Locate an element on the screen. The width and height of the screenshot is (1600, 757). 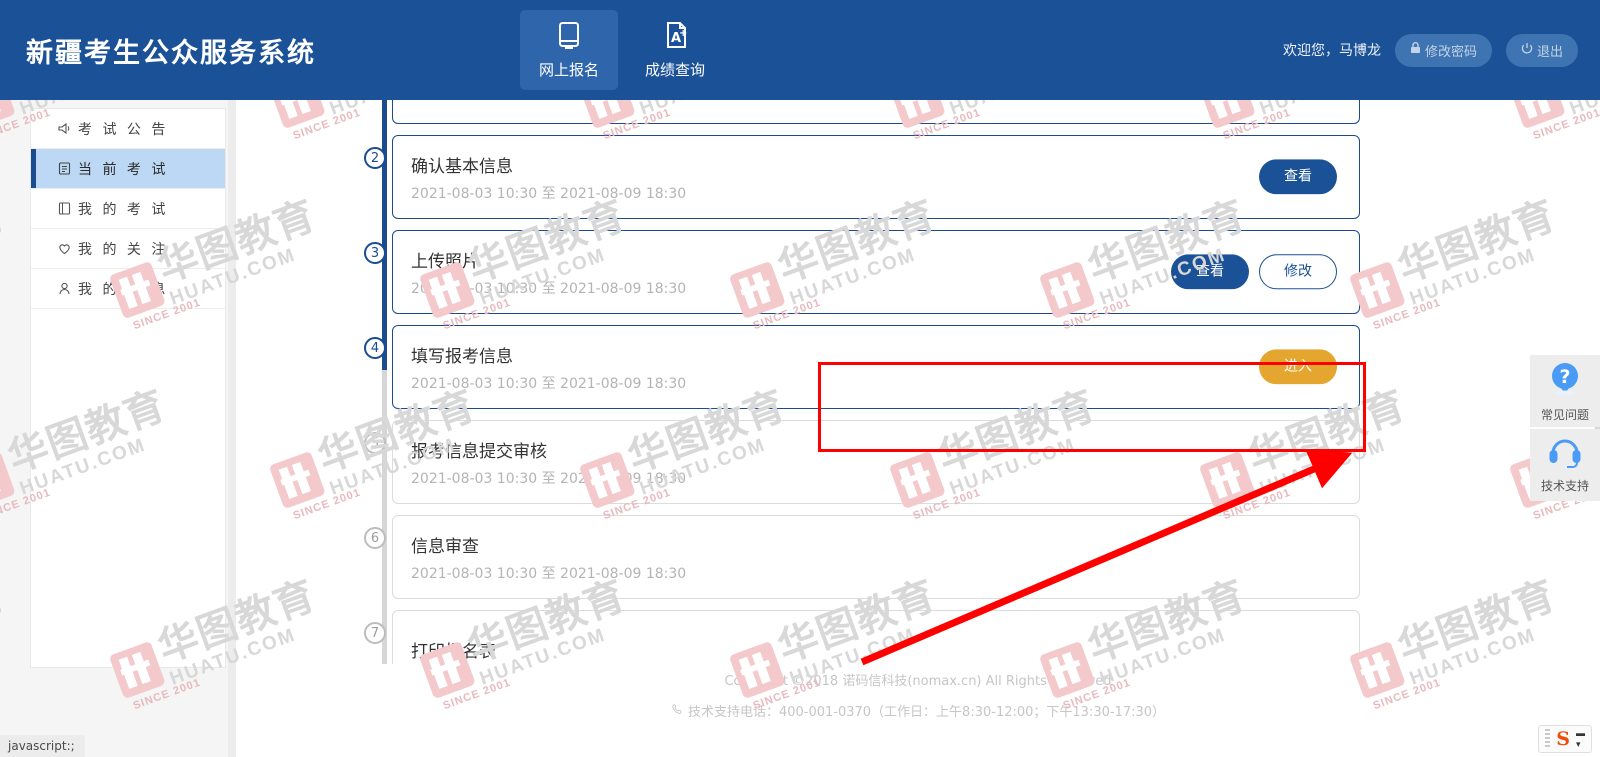
nav-label: 成绩查询 is located at coordinates (674, 70).